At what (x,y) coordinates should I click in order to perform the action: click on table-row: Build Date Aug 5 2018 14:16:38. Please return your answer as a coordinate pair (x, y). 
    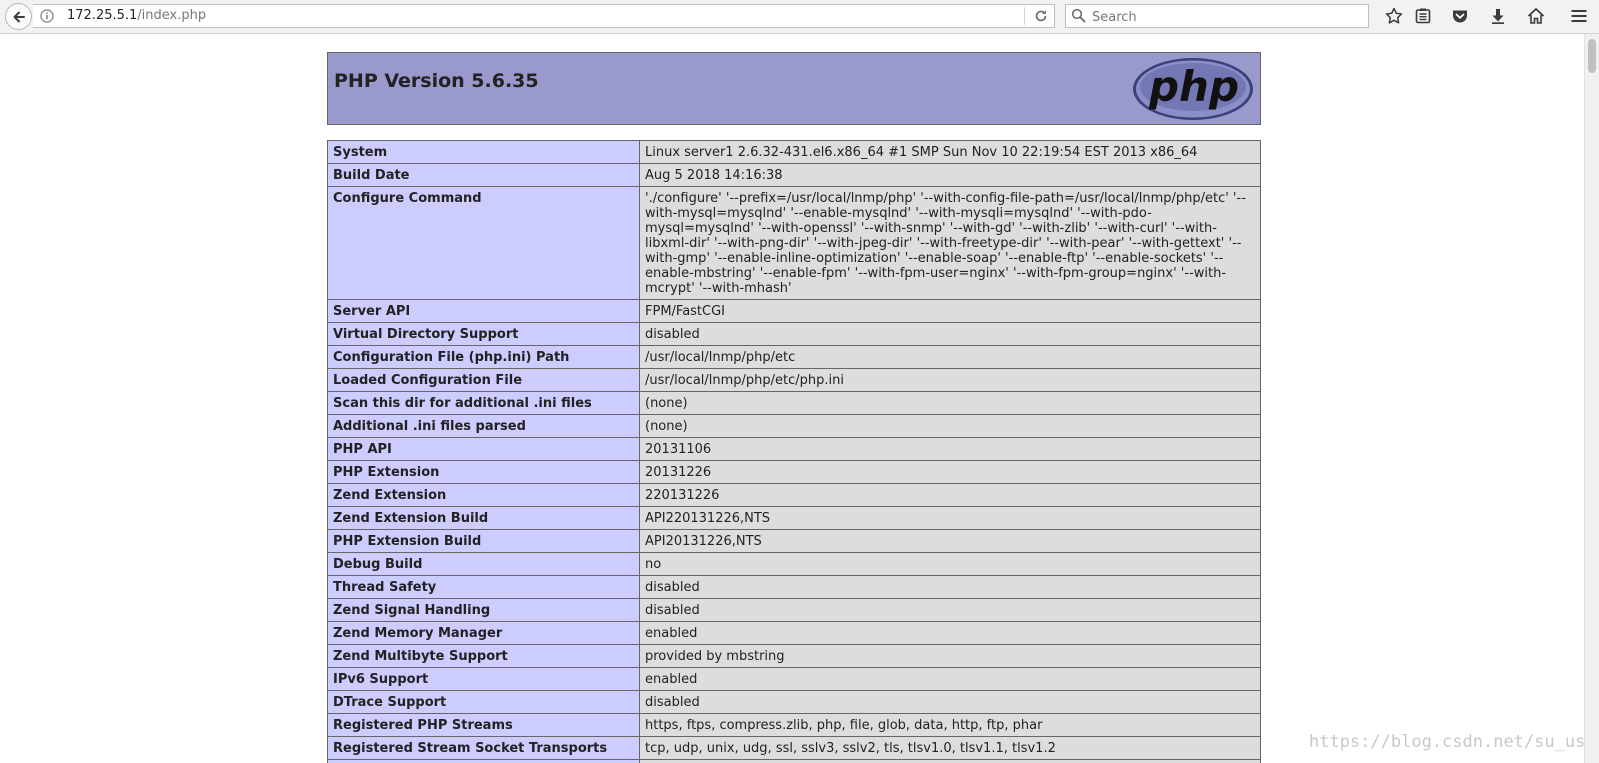
    Looking at the image, I should click on (794, 175).